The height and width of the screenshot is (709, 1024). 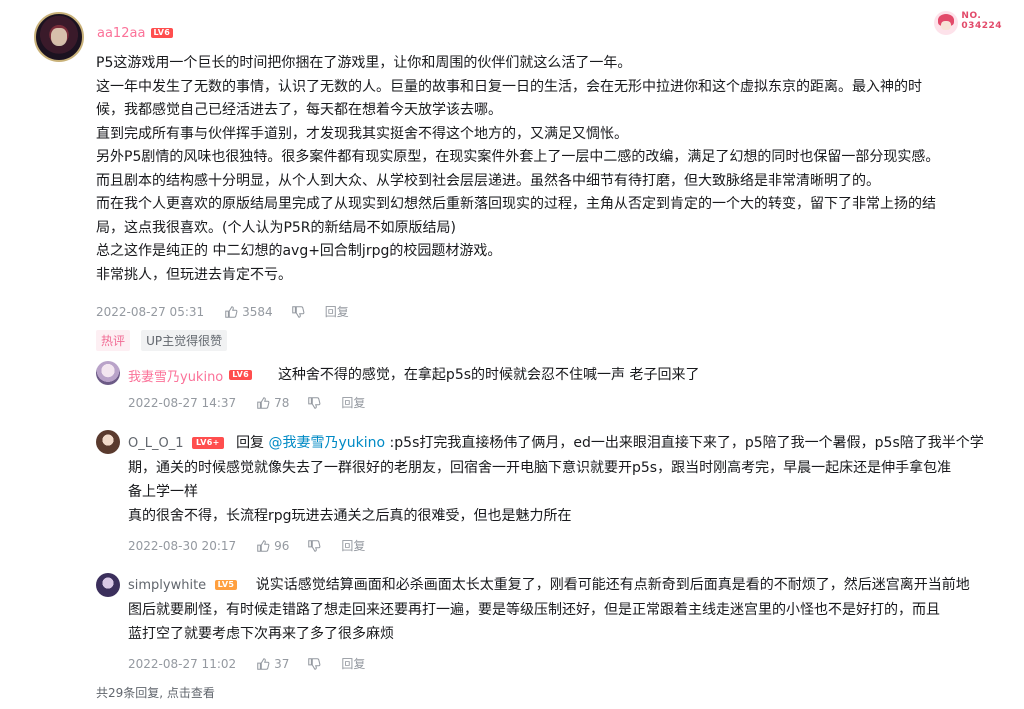 What do you see at coordinates (121, 33) in the screenshot?
I see `username: aa12aa` at bounding box center [121, 33].